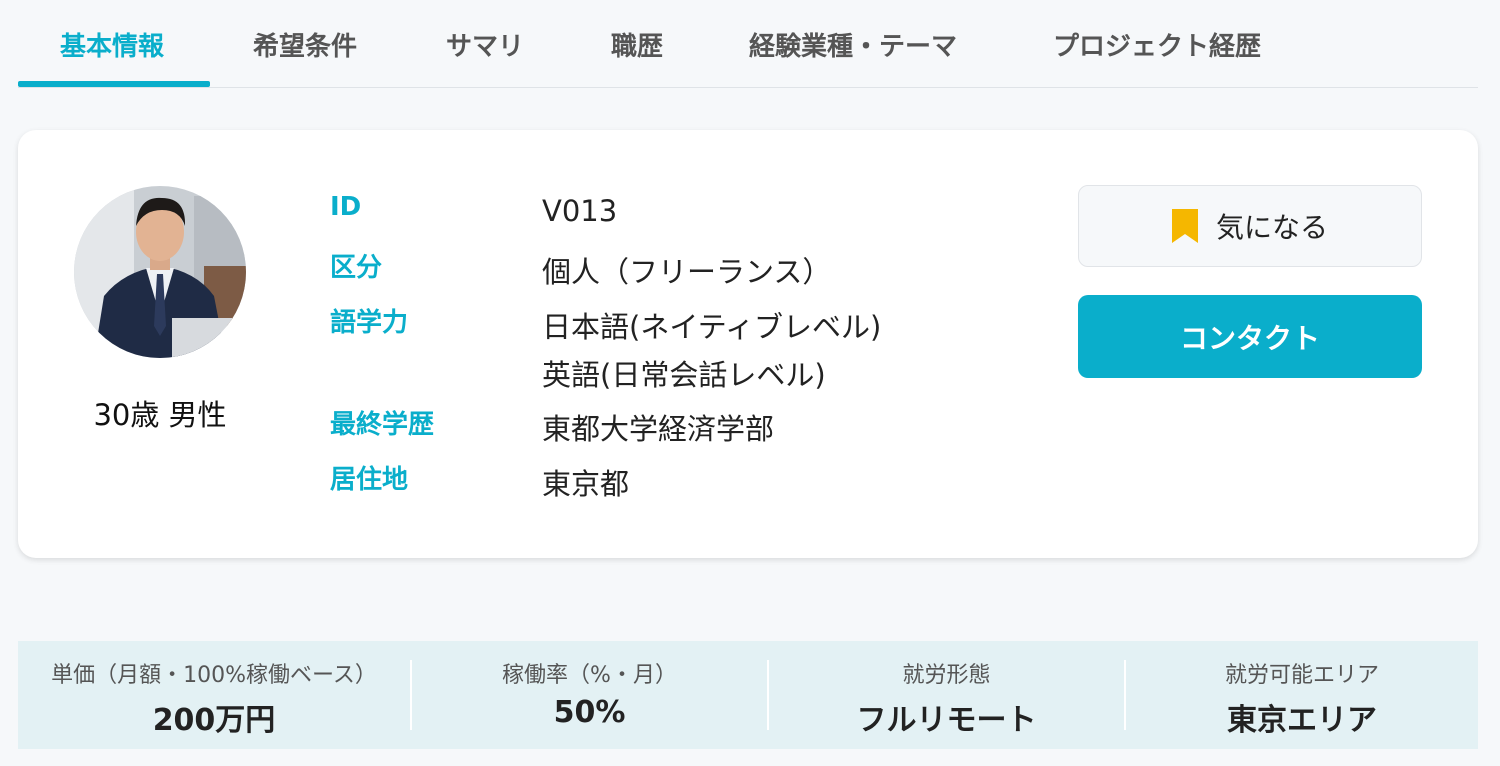 This screenshot has height=766, width=1500. Describe the element at coordinates (853, 44) in the screenshot. I see `tab-industries-themes: 経験業種・テーマ` at that location.